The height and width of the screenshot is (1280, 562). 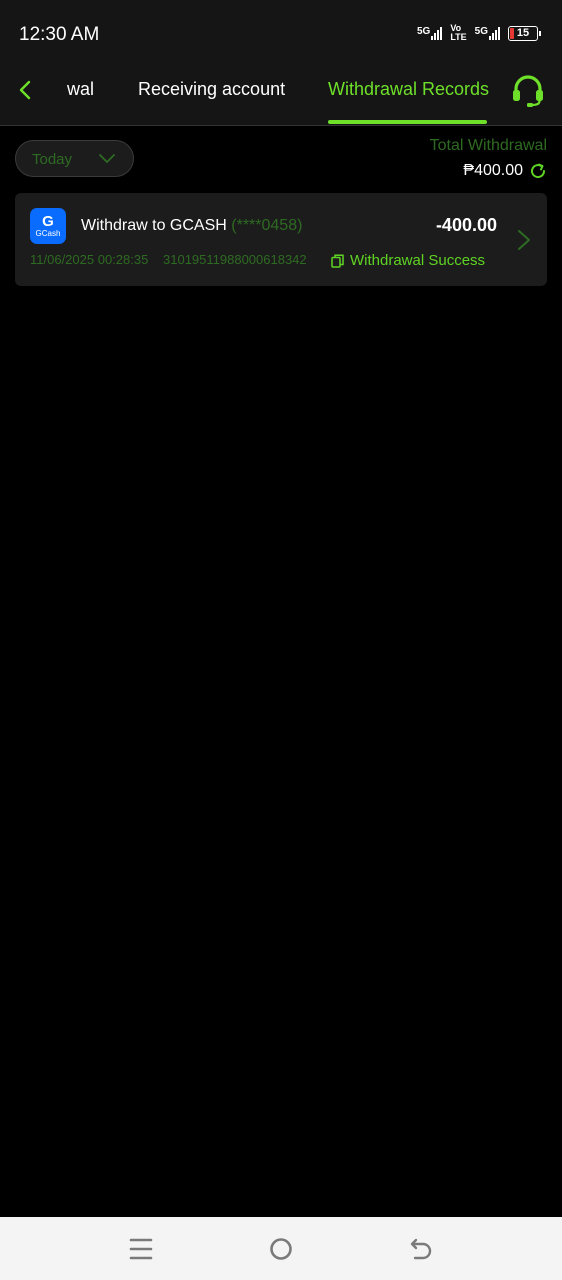 I want to click on status-bar: 12:30 AM 5G Vo LTE 5G 15, so click(x=281, y=29).